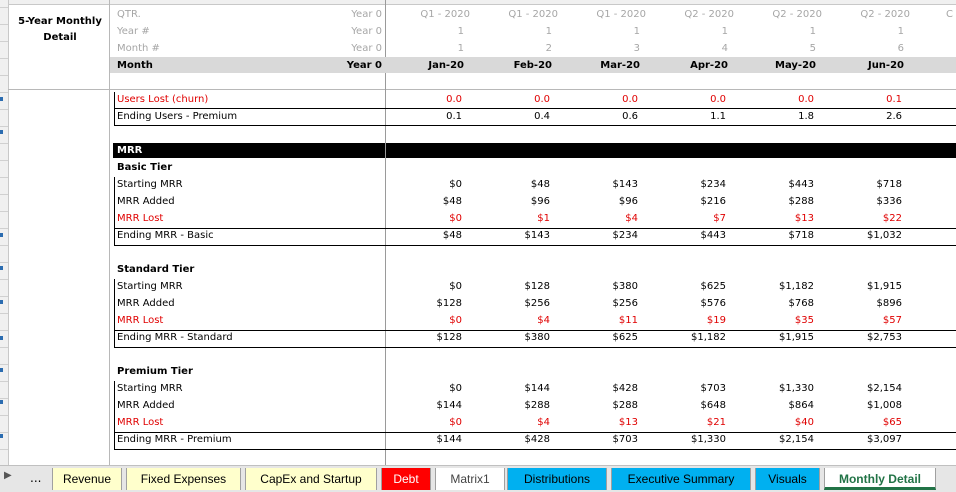 The height and width of the screenshot is (492, 956). Describe the element at coordinates (514, 321) in the screenshot. I see `mrr-lost-cell: $4` at that location.